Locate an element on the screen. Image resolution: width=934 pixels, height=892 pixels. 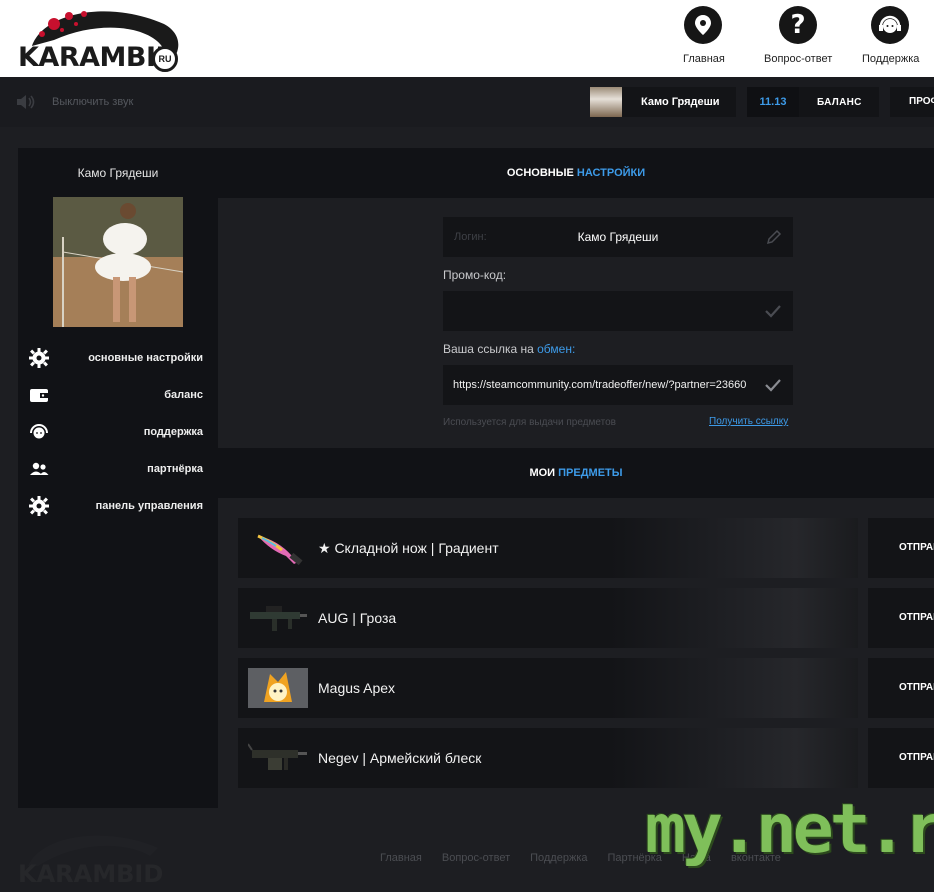
sidebar-item-label: поддержка is located at coordinates (173, 432).